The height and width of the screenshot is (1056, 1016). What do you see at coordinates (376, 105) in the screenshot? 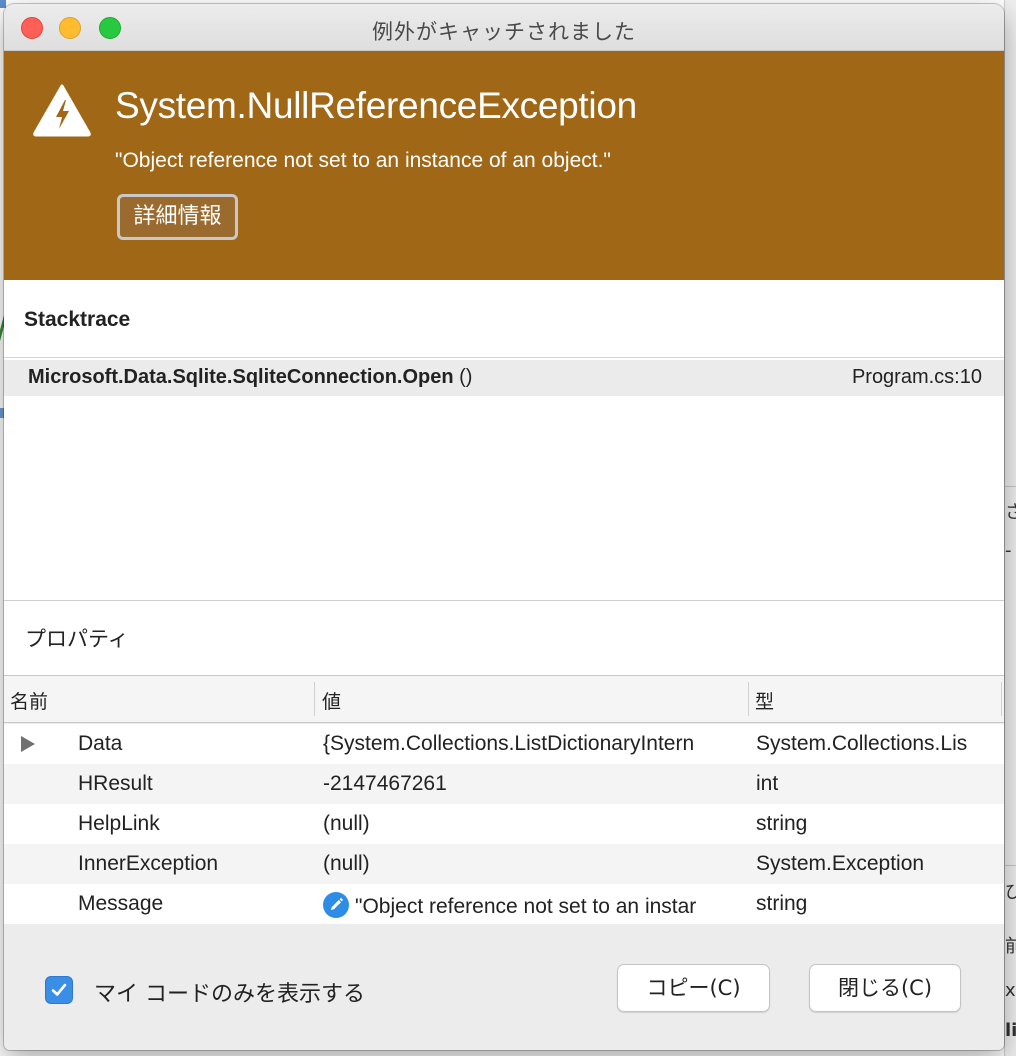
I see `exception-type: System.NullReferenceException` at bounding box center [376, 105].